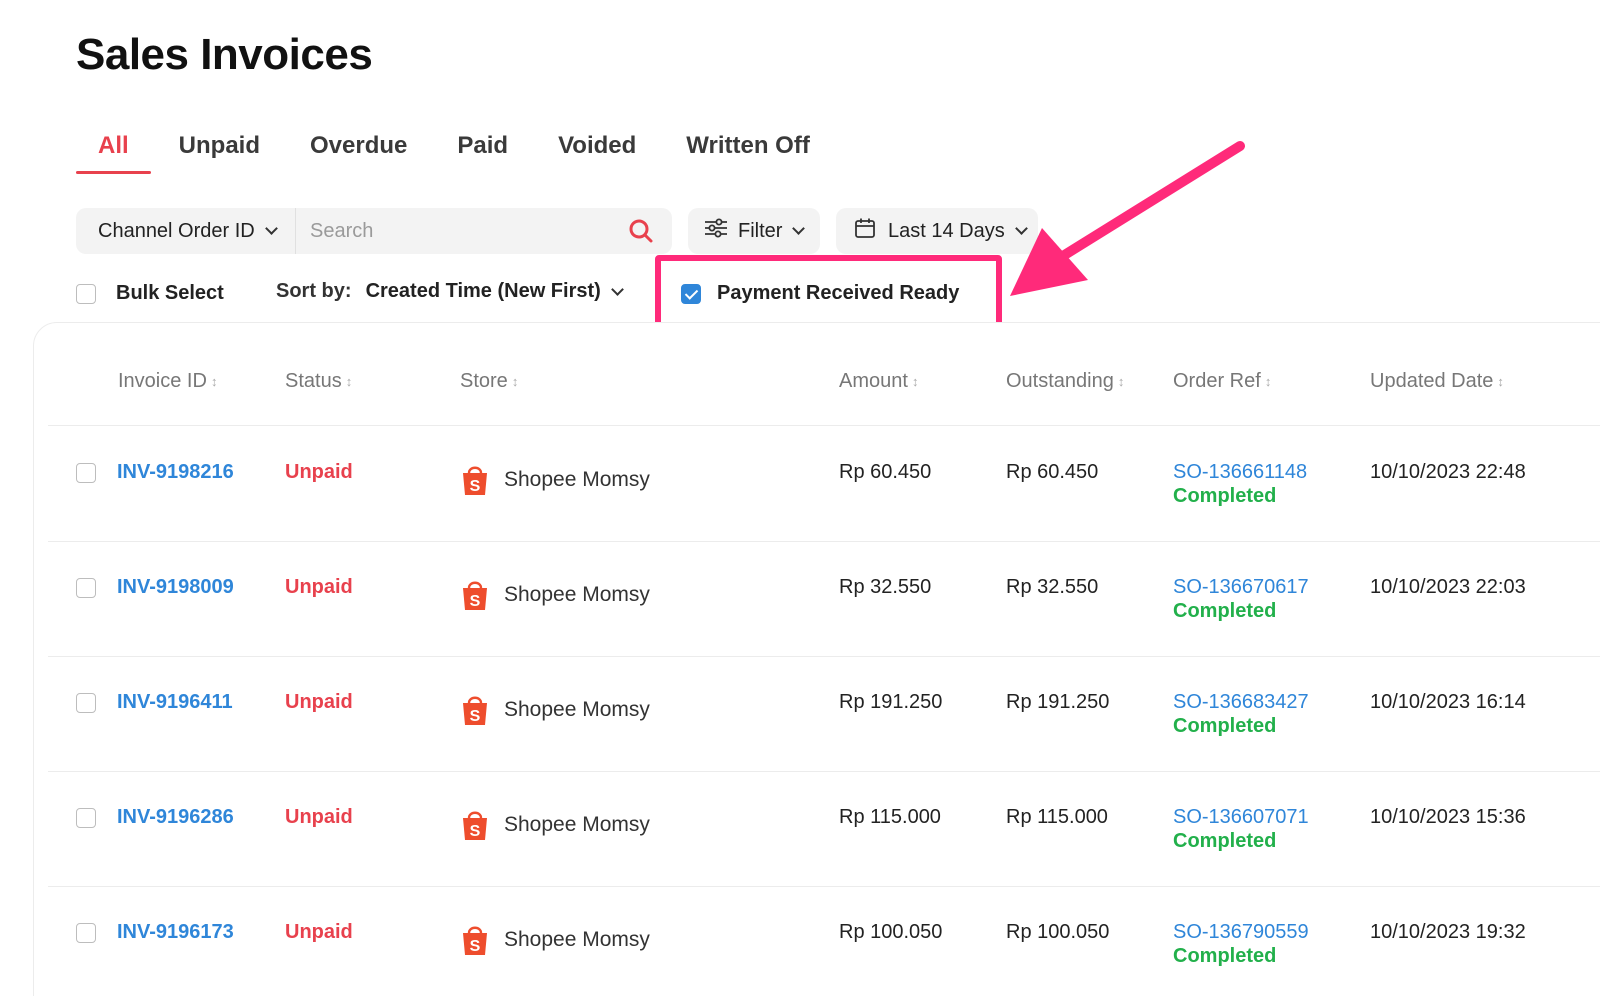 The image size is (1600, 996). Describe the element at coordinates (691, 293) in the screenshot. I see `payment-received-ready-checkbox` at that location.